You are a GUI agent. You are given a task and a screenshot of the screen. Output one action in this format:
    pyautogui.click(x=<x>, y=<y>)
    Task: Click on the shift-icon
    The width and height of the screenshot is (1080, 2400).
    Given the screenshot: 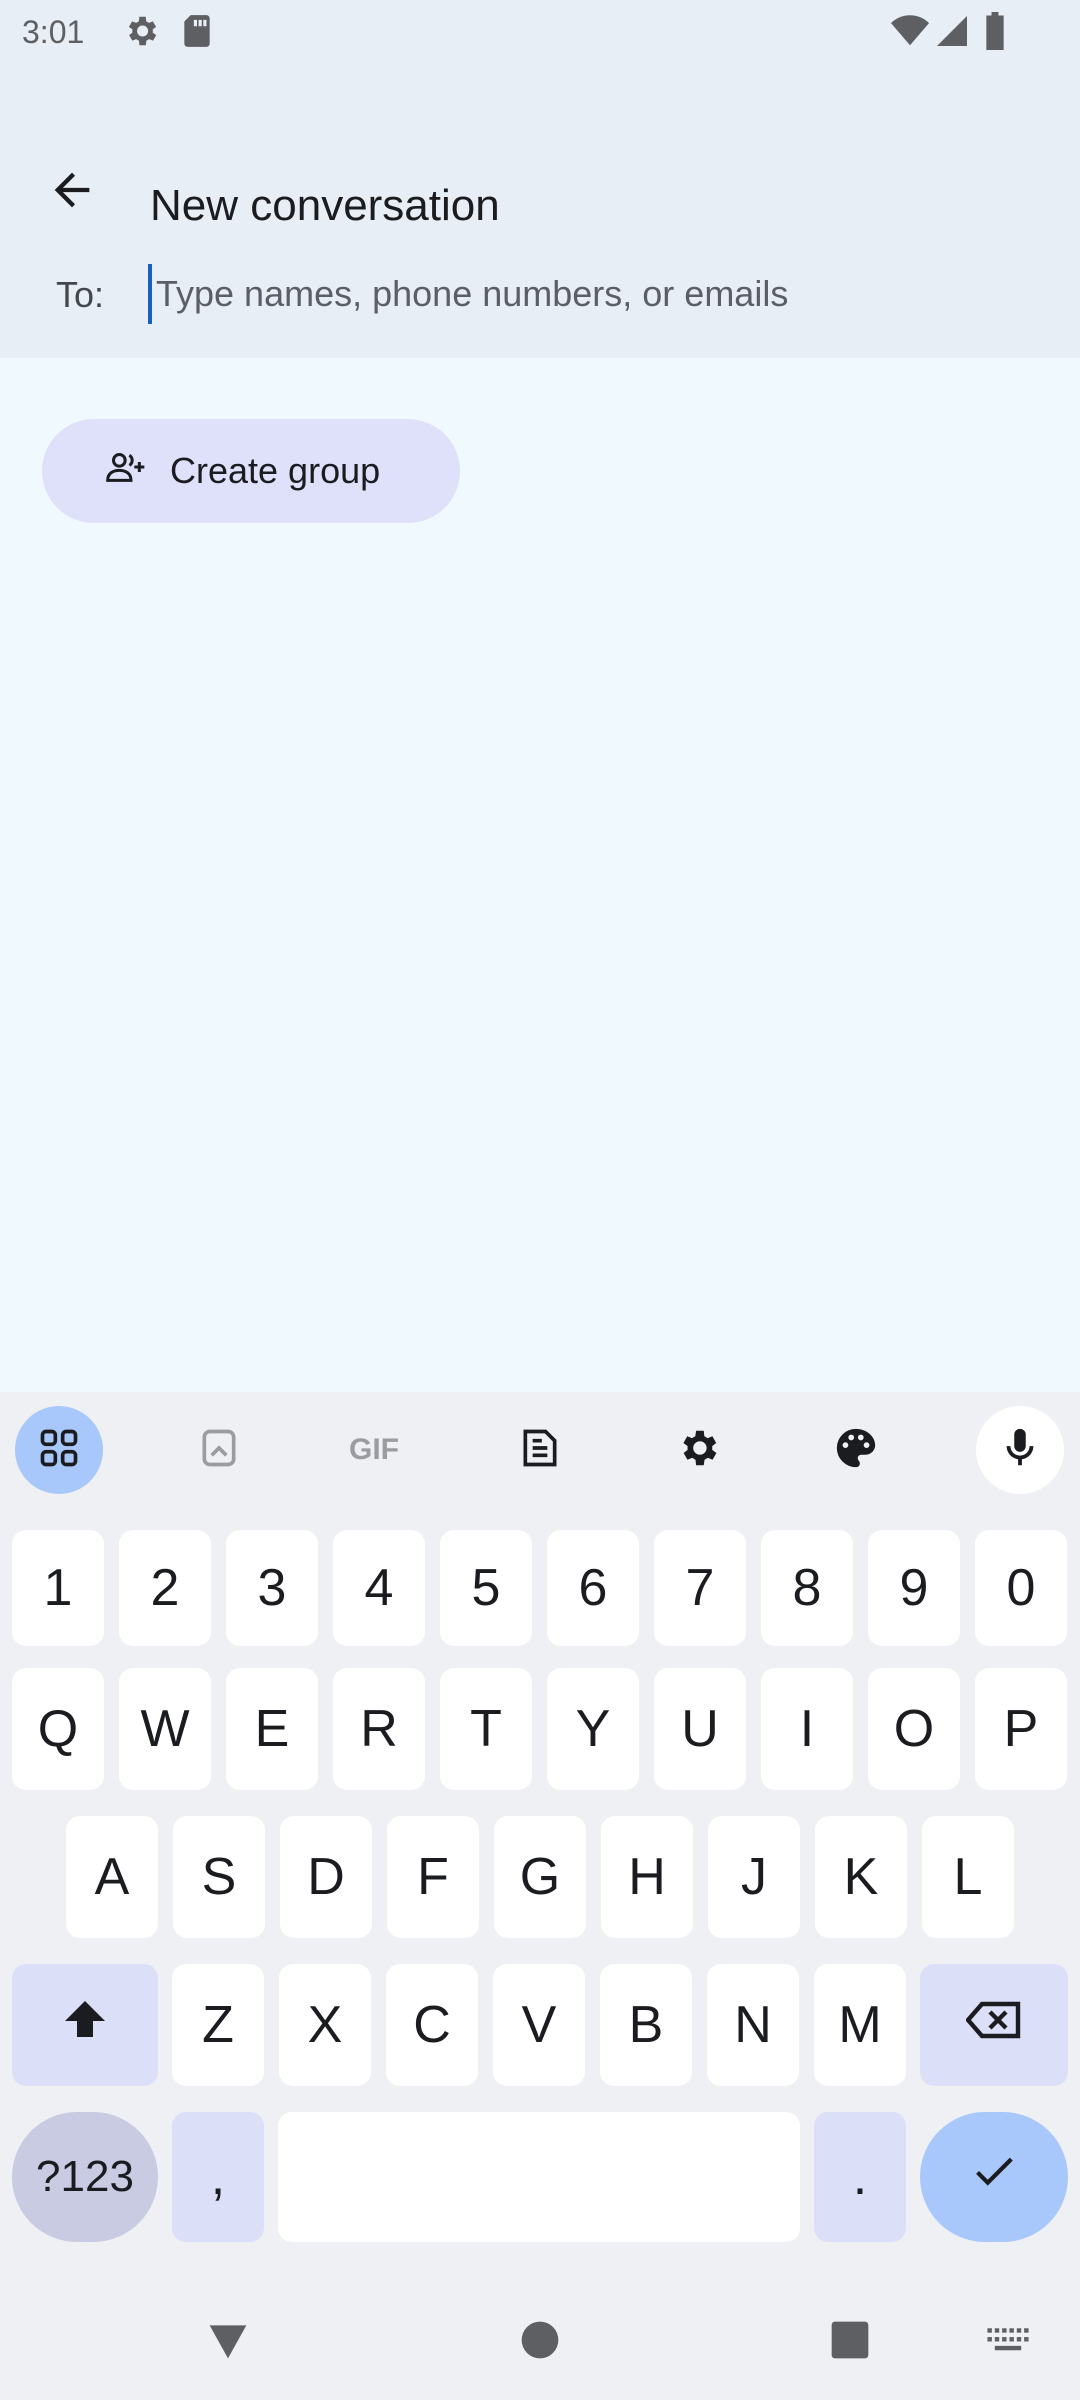 What is the action you would take?
    pyautogui.click(x=85, y=2025)
    